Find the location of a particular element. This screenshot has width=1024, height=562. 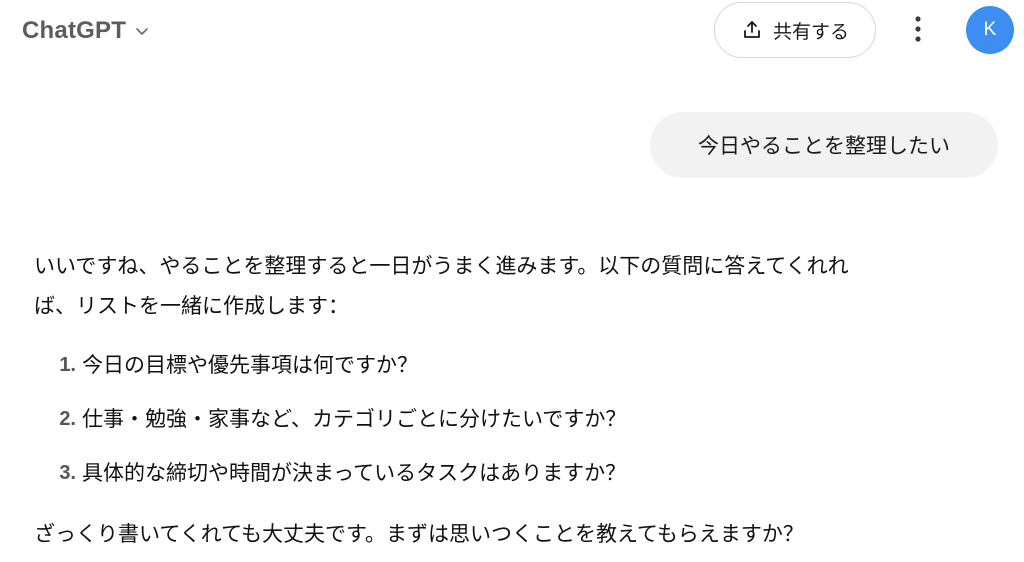

assistant-intro-line-1: いいですね、やることを整理すると一日がうまく進みます。以下の質問に答えてくれれ is located at coordinates (441, 266).